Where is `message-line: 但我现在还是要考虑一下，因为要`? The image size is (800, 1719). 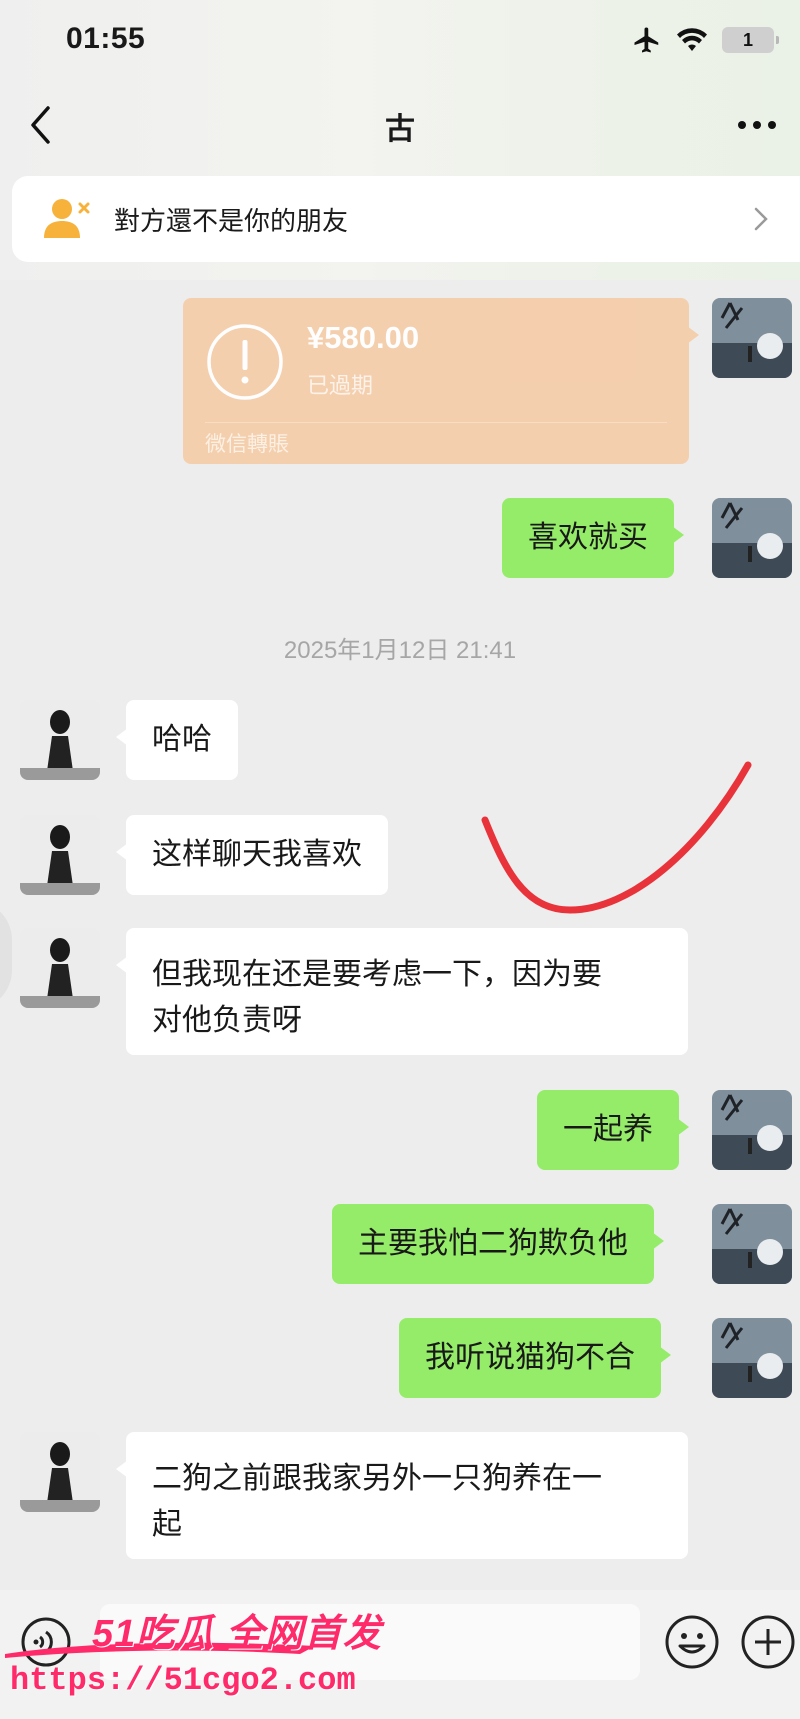
message-line: 但我现在还是要考虑一下，因为要 is located at coordinates (377, 974).